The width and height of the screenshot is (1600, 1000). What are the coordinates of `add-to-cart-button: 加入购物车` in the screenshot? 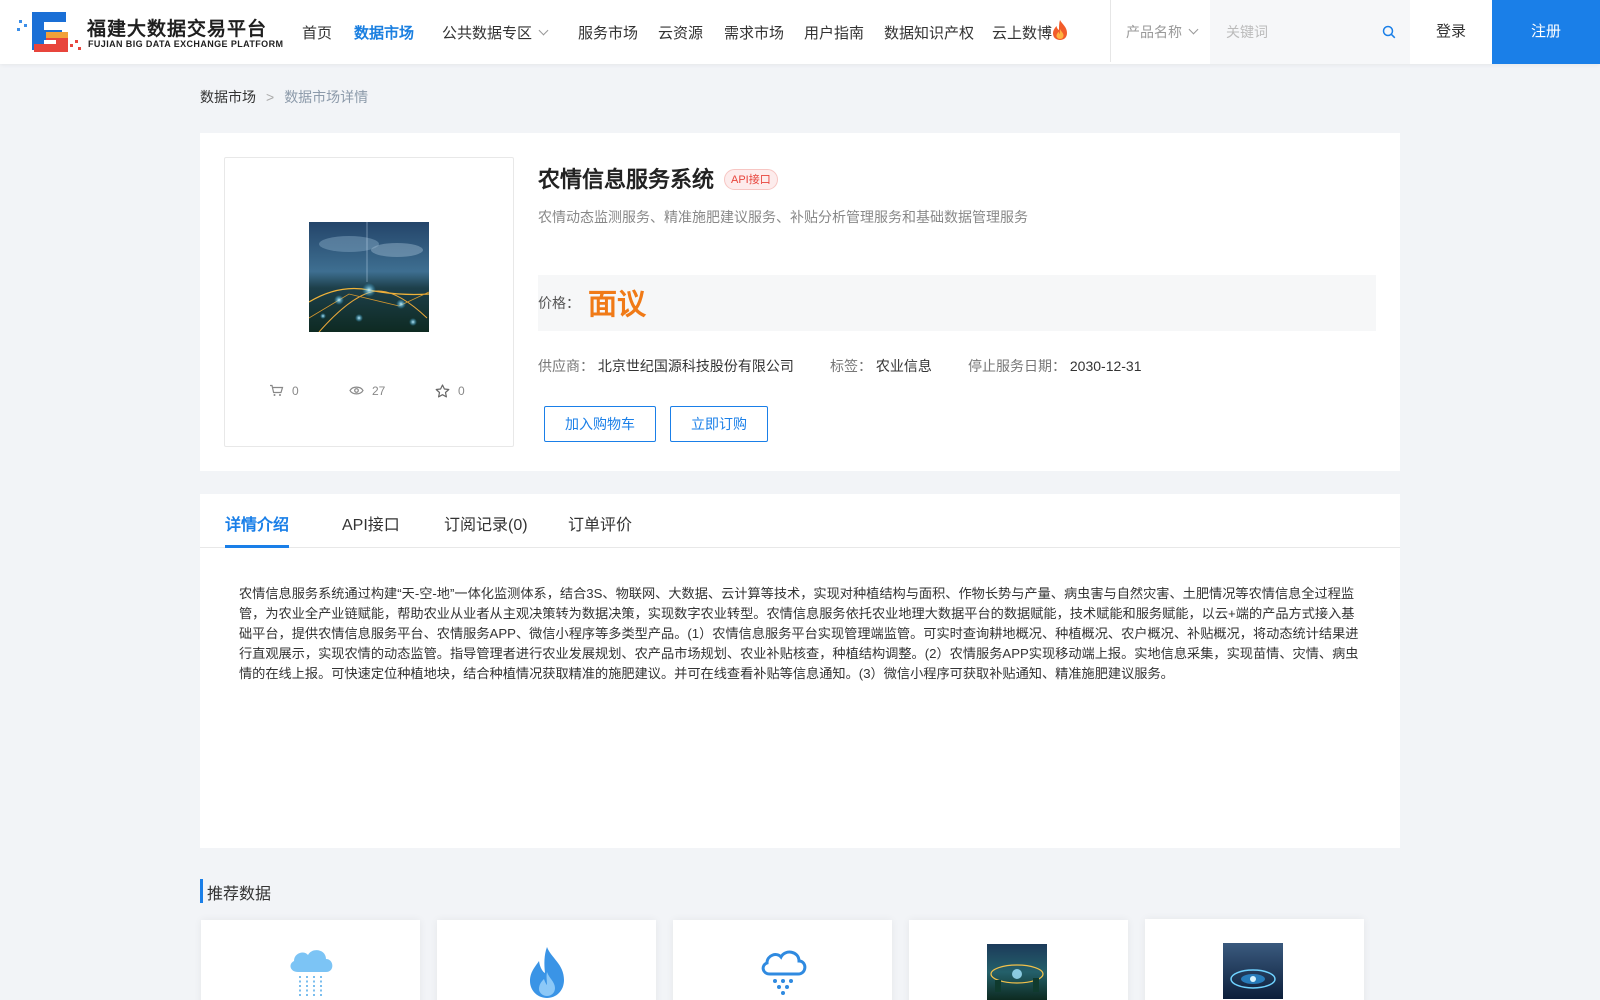 It's located at (600, 424).